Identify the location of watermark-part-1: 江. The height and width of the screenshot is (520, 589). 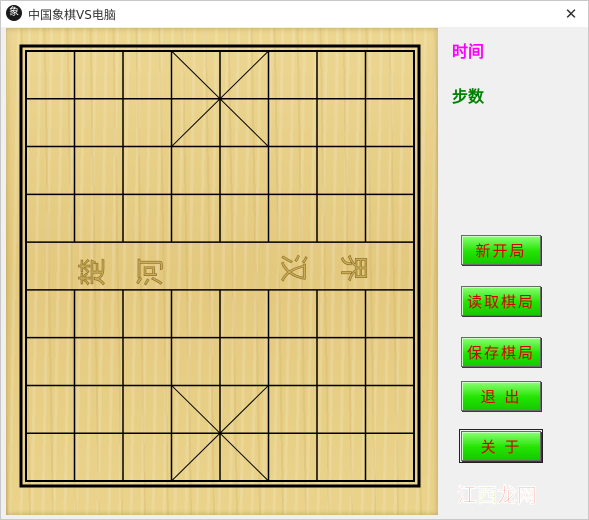
(467, 495).